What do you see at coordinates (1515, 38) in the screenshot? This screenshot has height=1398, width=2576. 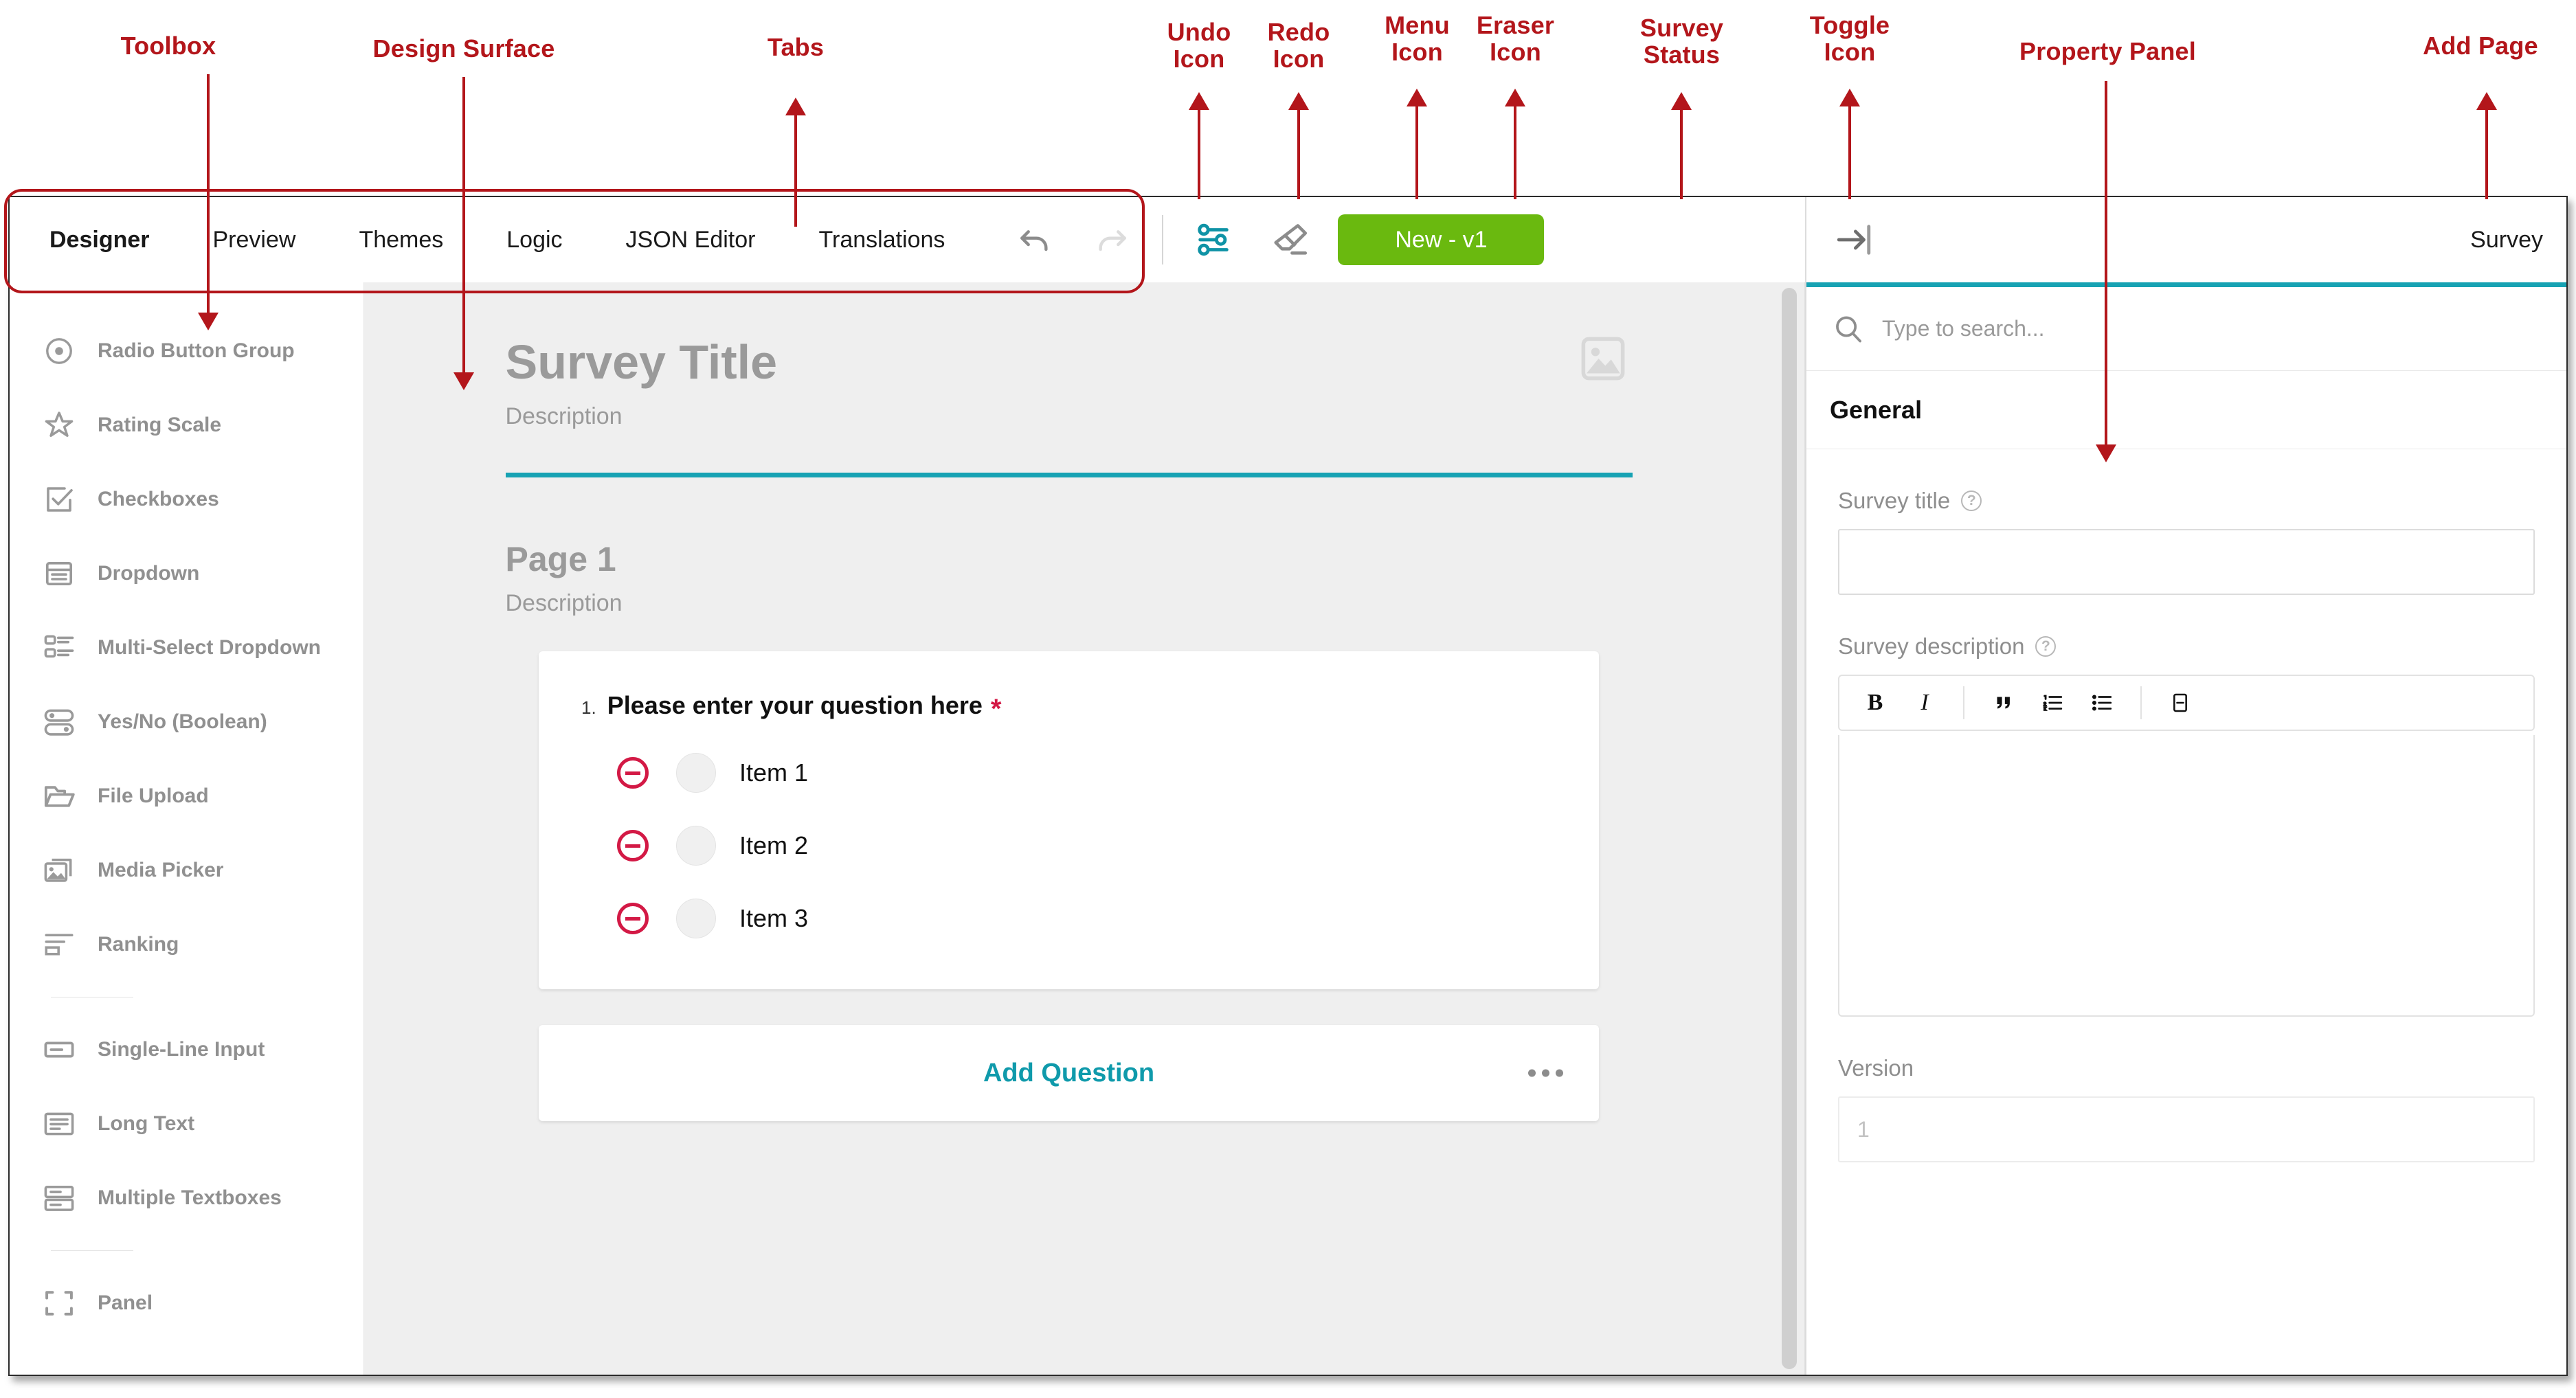 I see `annotation-label-eraser-icon: Eraser Icon` at bounding box center [1515, 38].